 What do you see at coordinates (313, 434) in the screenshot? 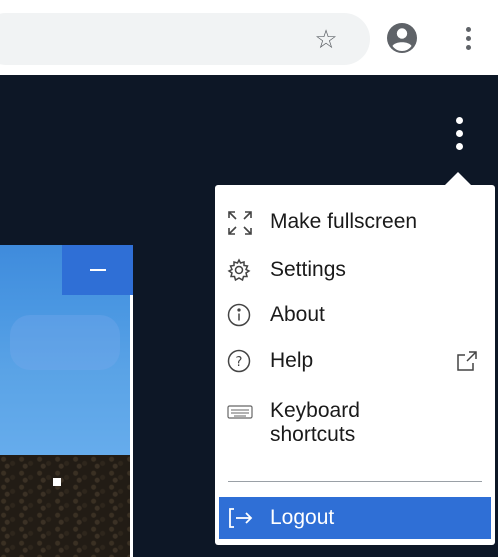
I see `keyboard-shortcuts-label-line2: shortcuts` at bounding box center [313, 434].